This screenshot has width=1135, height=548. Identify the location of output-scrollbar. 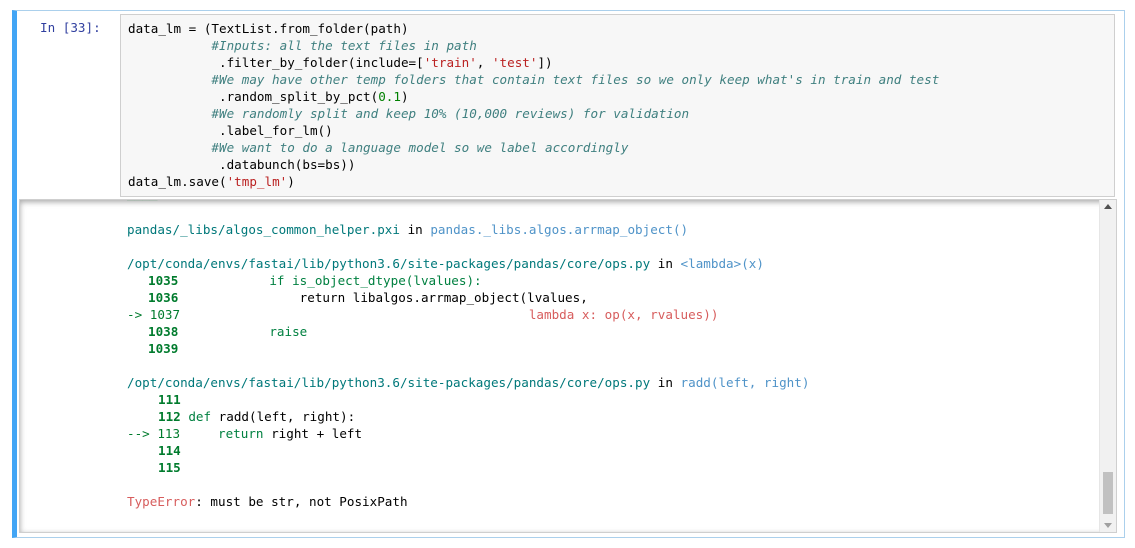
(1107, 366).